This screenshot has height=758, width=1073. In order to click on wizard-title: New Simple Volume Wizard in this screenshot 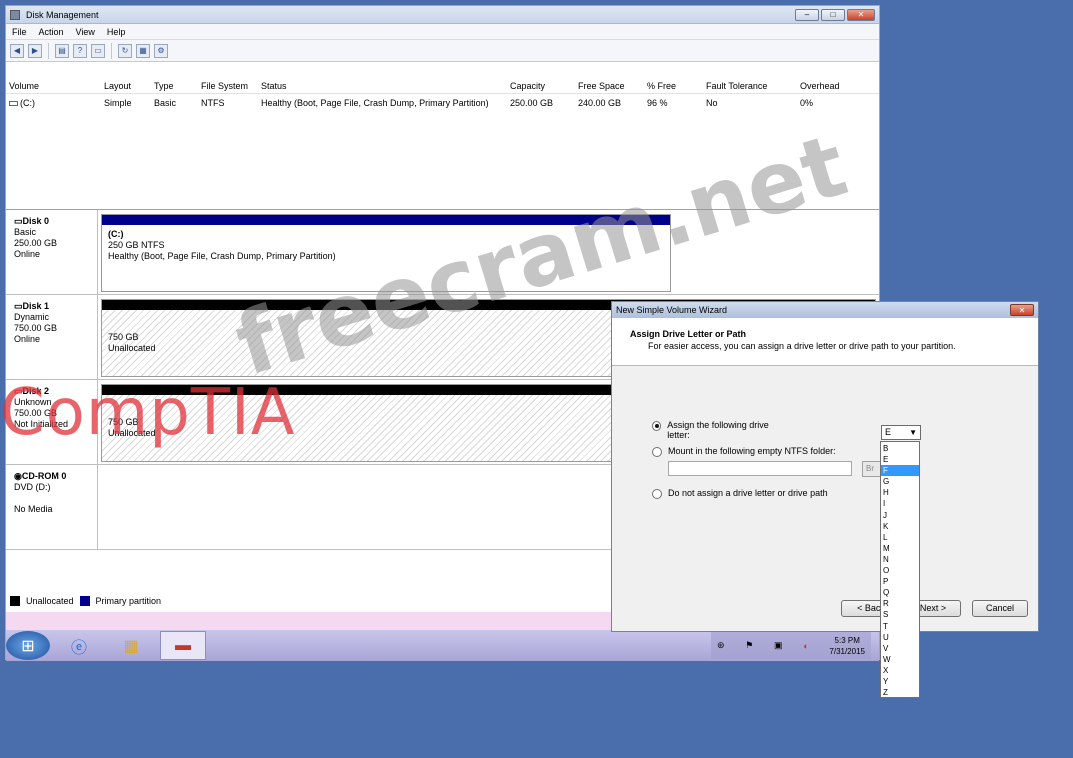, I will do `click(672, 310)`.